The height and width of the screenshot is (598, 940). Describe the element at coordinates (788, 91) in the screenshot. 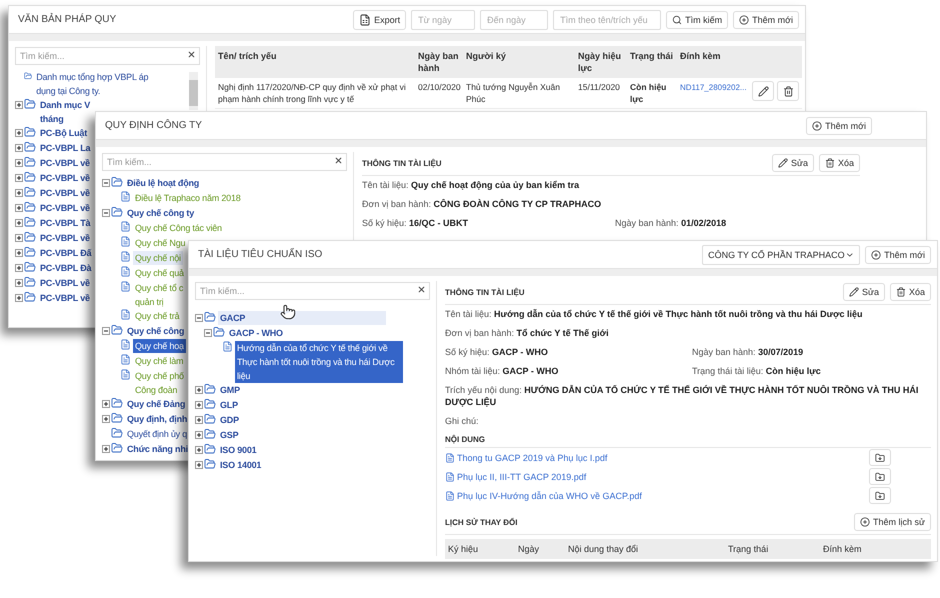

I see `delete-button` at that location.